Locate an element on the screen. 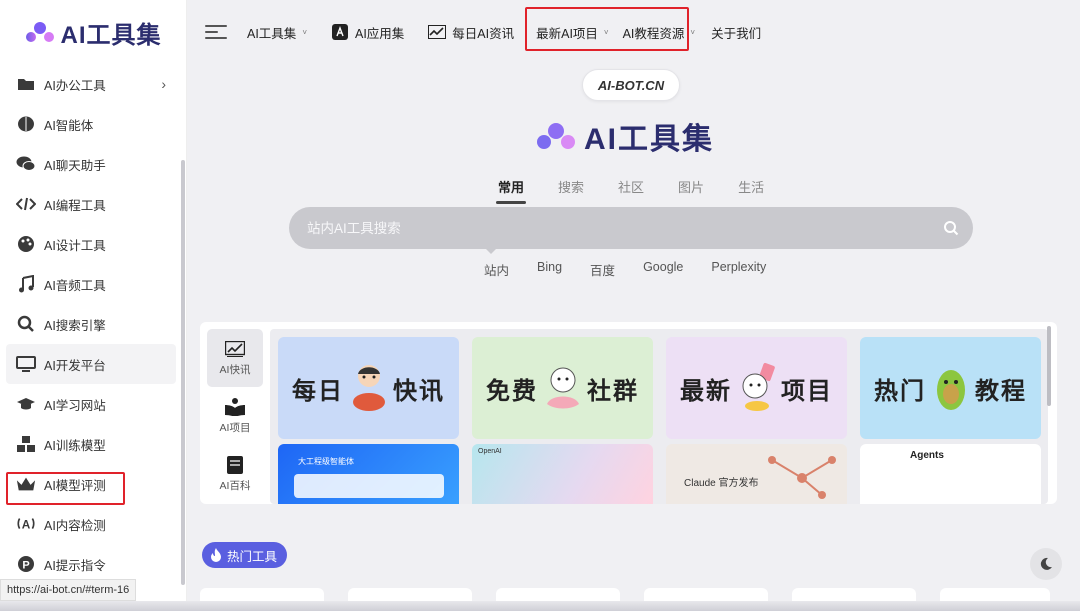 This screenshot has width=1080, height=611. hero-logo: AI工具集 is located at coordinates (625, 136).